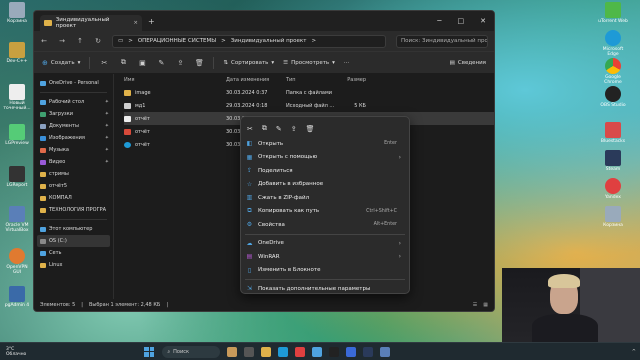 This screenshot has height=360, width=640. Describe the element at coordinates (73, 114) in the screenshot. I see `sidebar-item-downloads: Загрузки ✦` at that location.